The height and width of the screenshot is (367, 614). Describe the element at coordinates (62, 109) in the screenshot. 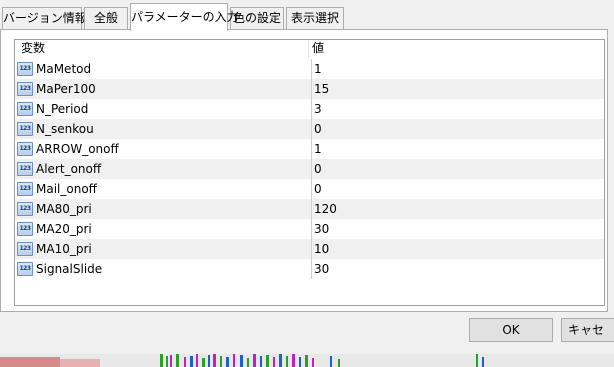

I see `parameter-name: N_Period` at that location.